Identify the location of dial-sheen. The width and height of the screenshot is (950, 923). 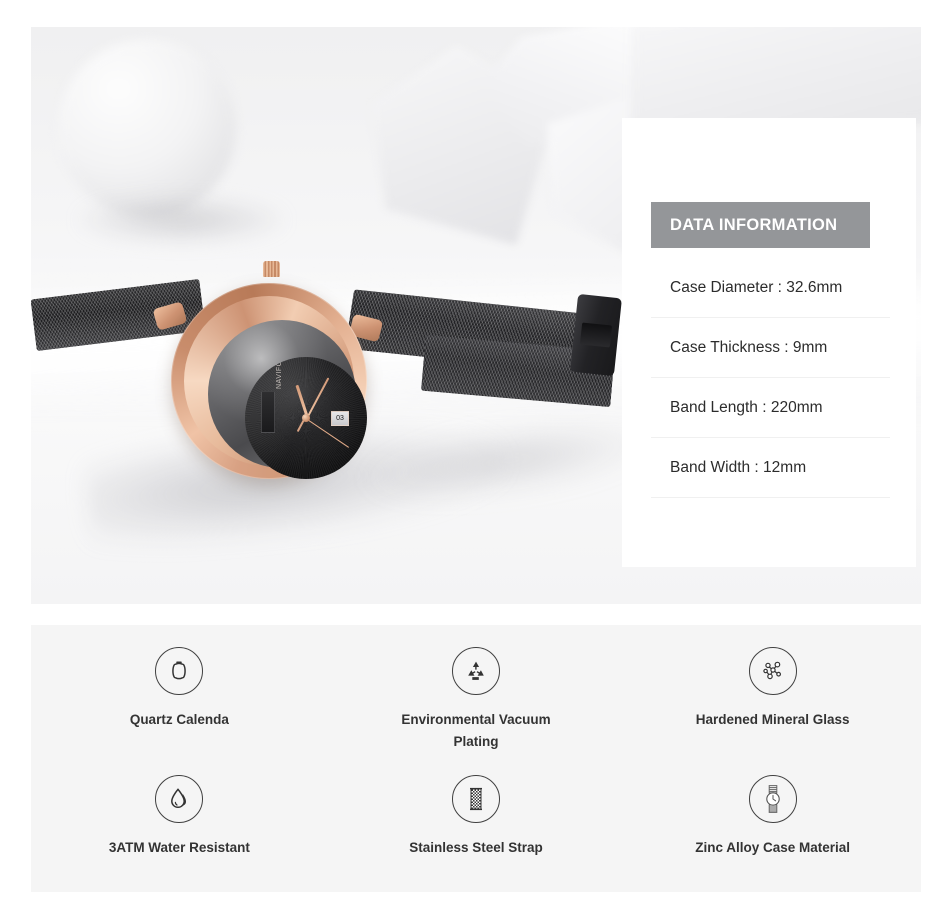
(292, 418).